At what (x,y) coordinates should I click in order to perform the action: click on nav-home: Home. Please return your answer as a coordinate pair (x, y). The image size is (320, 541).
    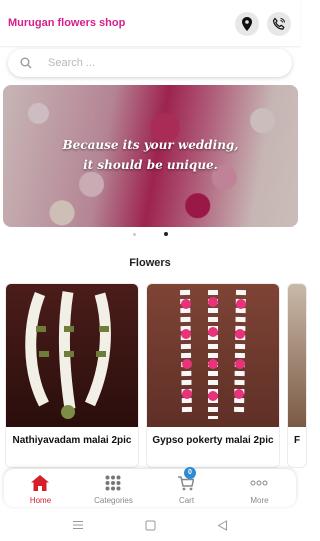
    Looking at the image, I should click on (40, 488).